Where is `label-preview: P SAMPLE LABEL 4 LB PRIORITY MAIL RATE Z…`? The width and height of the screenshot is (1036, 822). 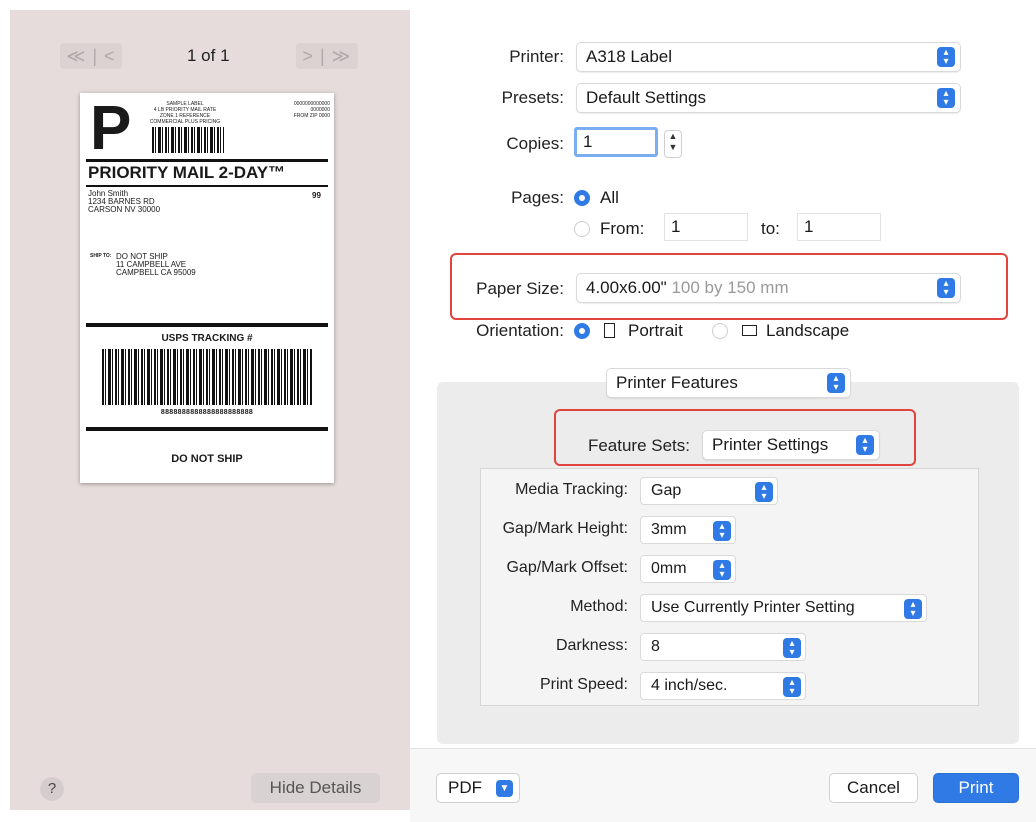 label-preview: P SAMPLE LABEL 4 LB PRIORITY MAIL RATE Z… is located at coordinates (207, 288).